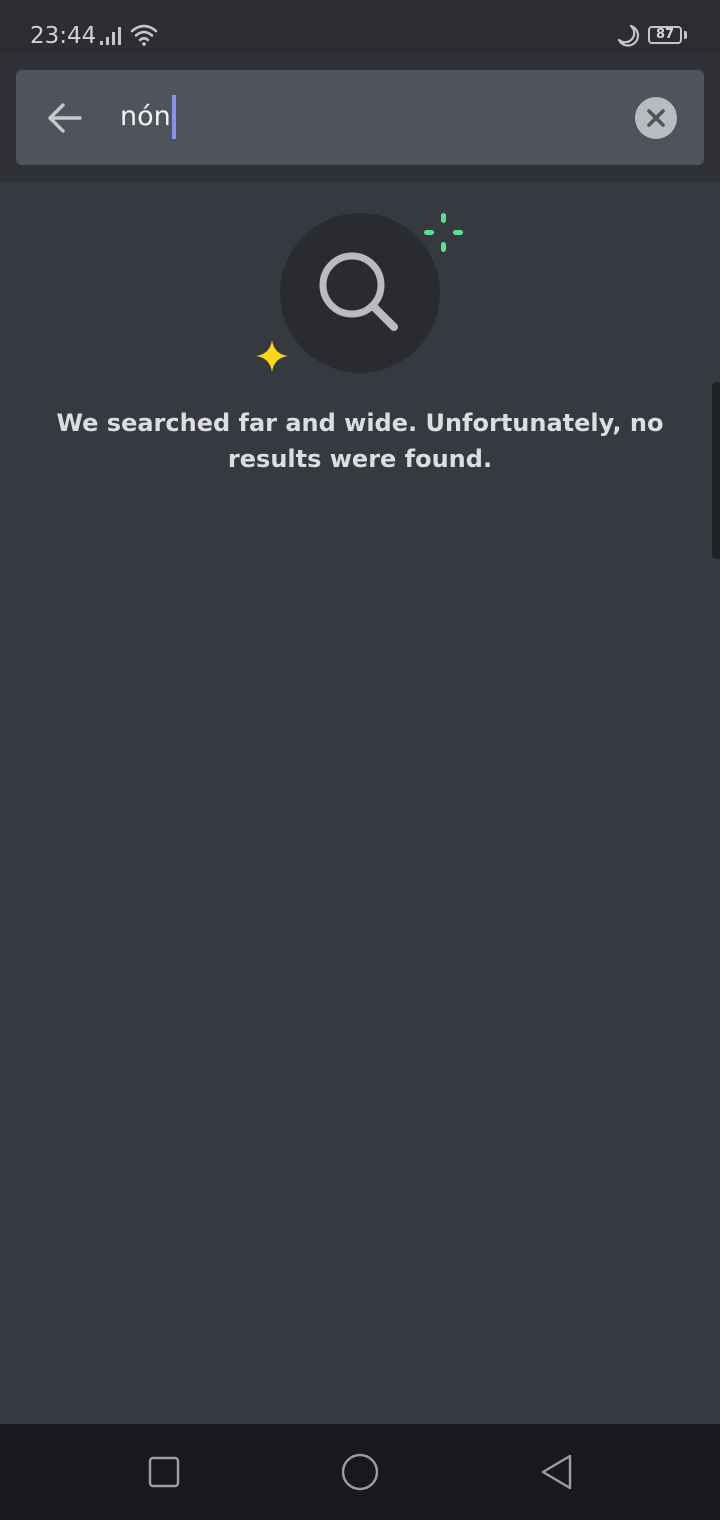  Describe the element at coordinates (272, 356) in the screenshot. I see `sparkle-icon` at that location.